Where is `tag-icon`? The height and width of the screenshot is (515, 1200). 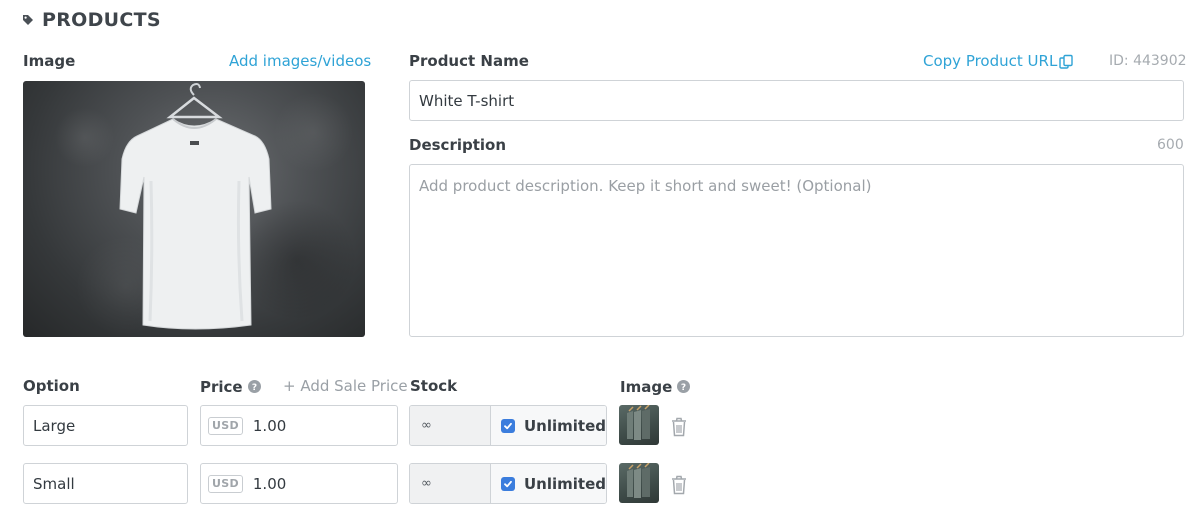 tag-icon is located at coordinates (28, 20).